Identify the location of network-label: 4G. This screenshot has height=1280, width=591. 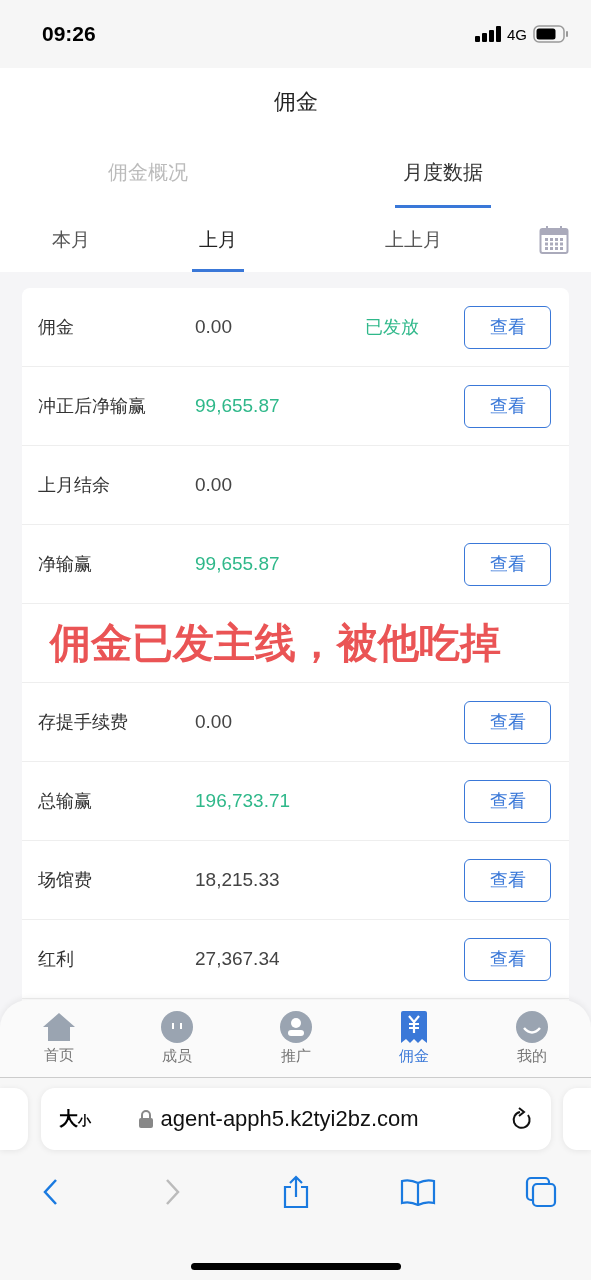
(517, 34).